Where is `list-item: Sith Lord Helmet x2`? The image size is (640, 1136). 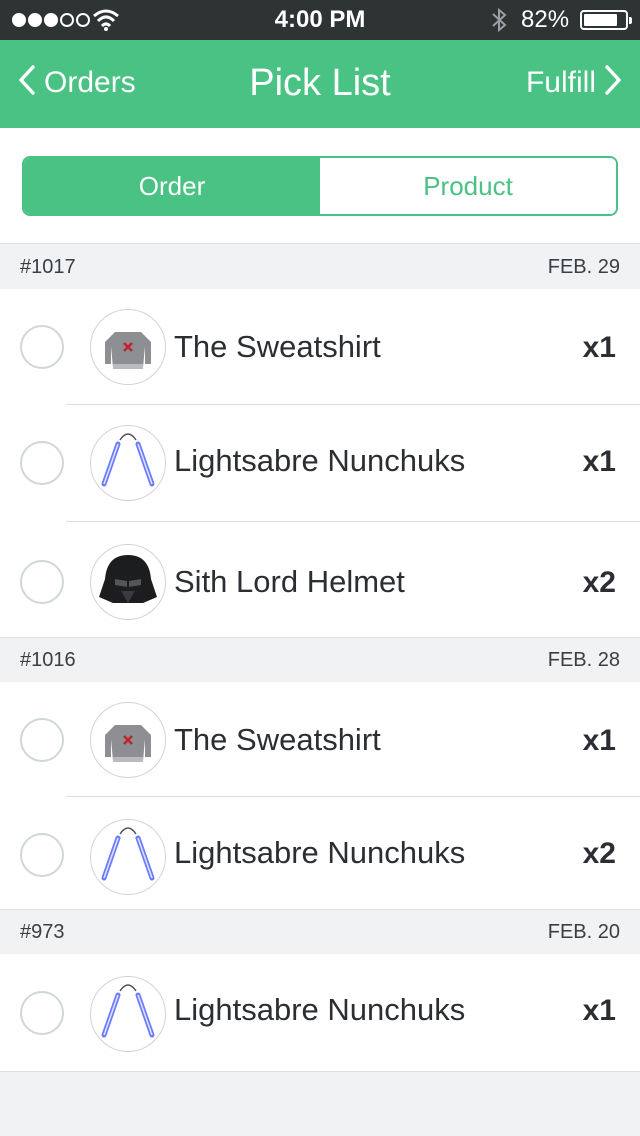
list-item: Sith Lord Helmet x2 is located at coordinates (320, 580).